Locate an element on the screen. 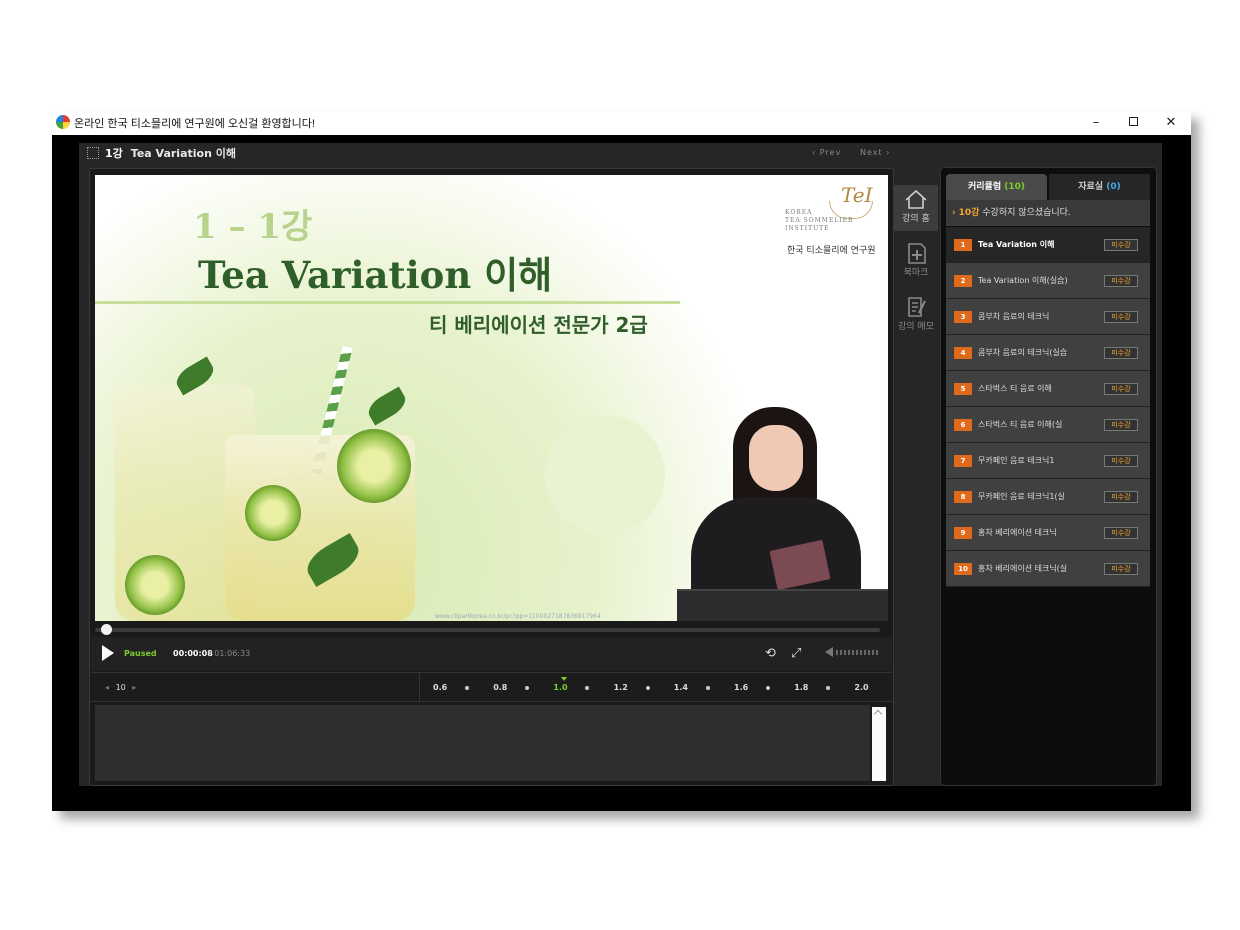 The height and width of the screenshot is (930, 1240). slide-lesson-number: 1 – 1강 is located at coordinates (253, 227).